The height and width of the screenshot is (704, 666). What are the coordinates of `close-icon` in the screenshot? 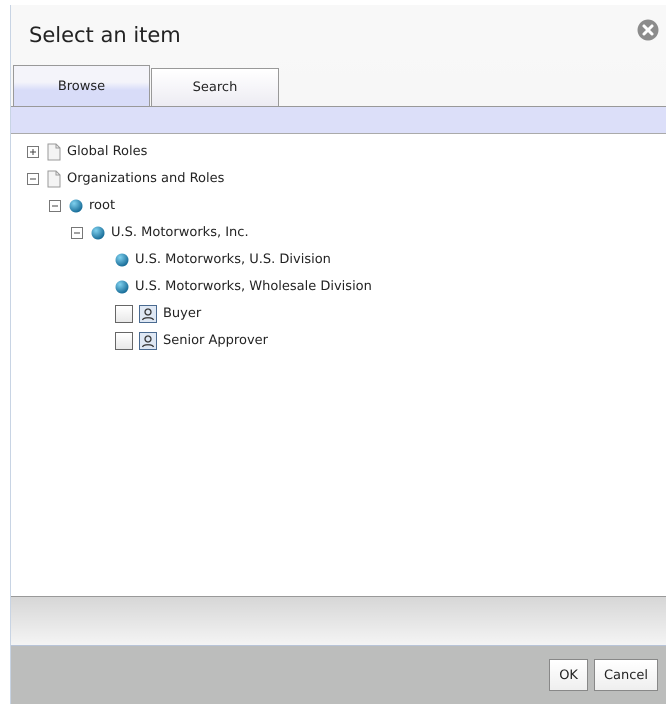 It's located at (648, 30).